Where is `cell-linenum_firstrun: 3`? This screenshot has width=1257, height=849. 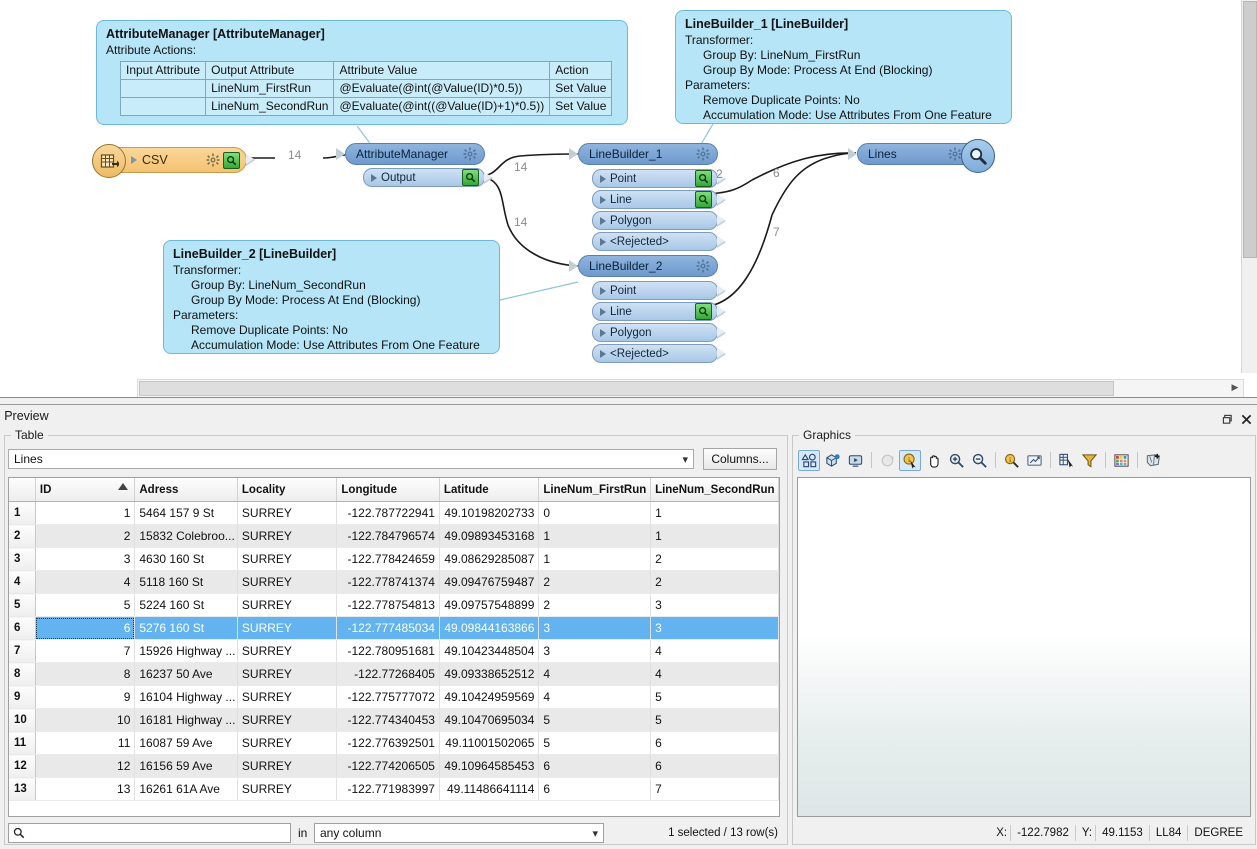
cell-linenum_firstrun: 3 is located at coordinates (595, 651).